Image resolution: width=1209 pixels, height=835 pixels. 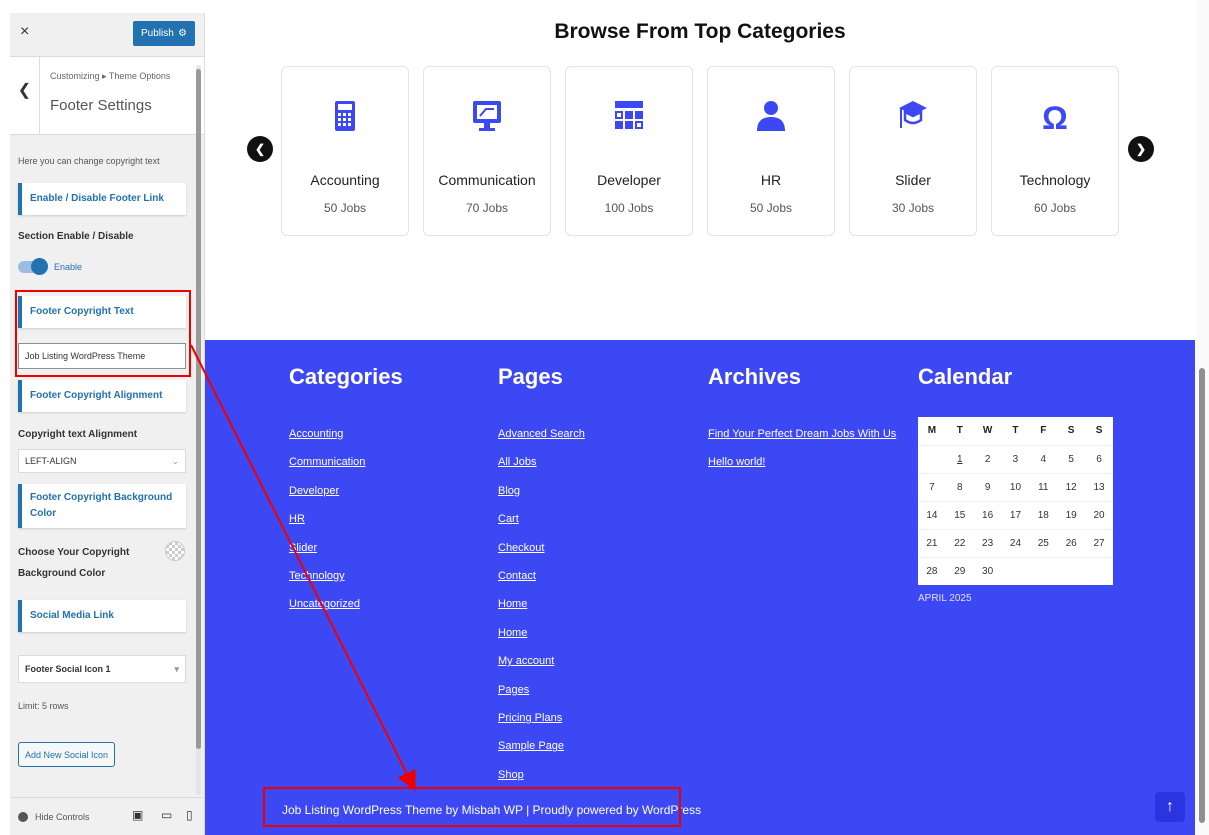 I want to click on annotation-arrow, so click(x=303, y=568).